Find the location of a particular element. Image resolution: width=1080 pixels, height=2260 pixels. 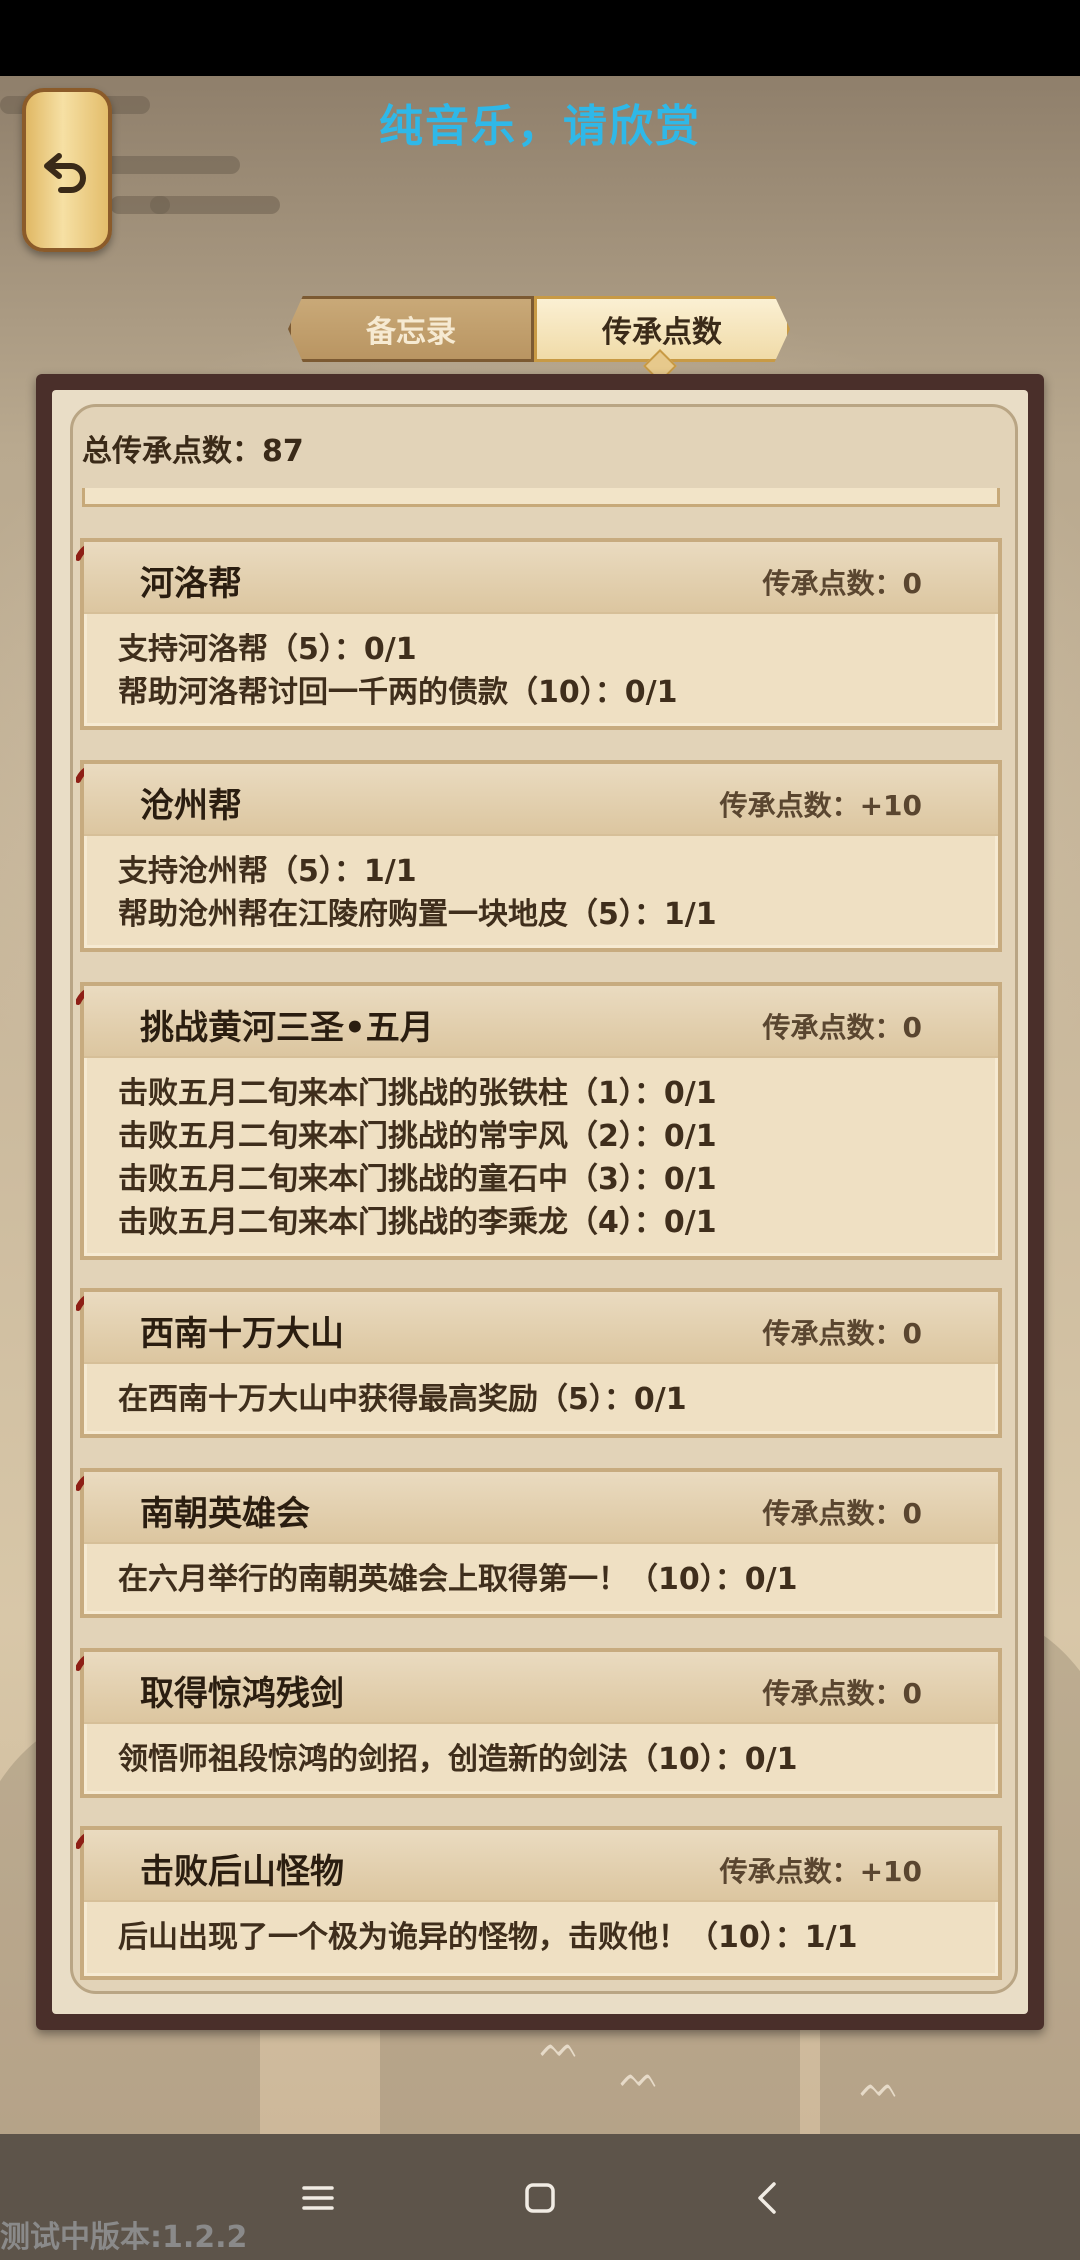

requirement-line: 后山出现了一个极为诡异的怪物，击败他！（10）：1/1 is located at coordinates (488, 1937).